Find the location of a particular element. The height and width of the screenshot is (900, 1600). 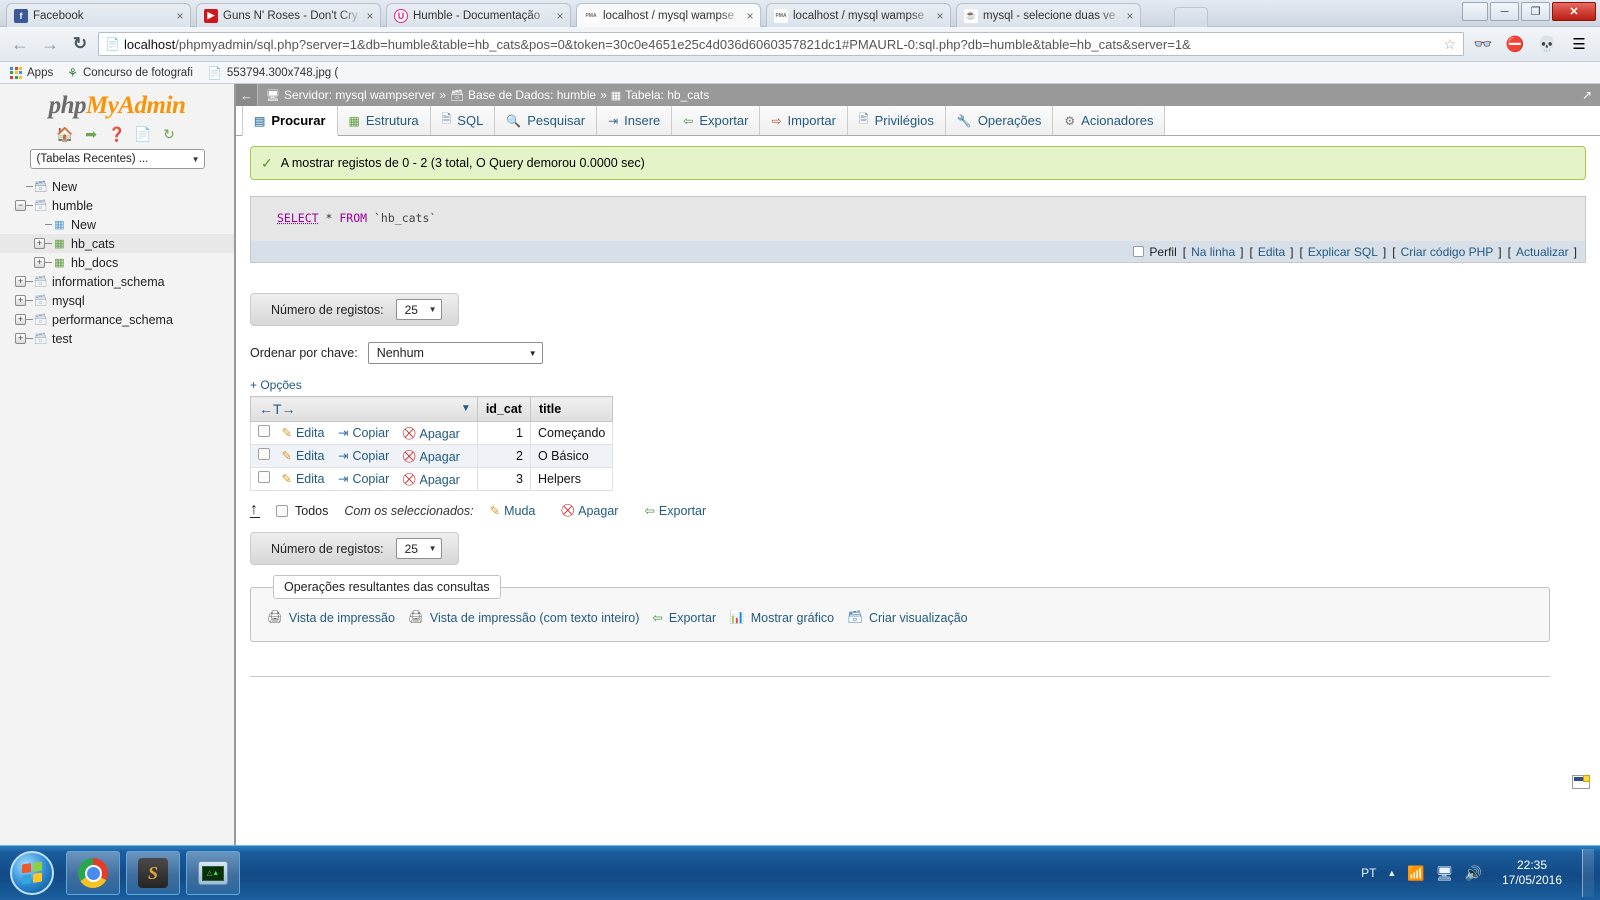

link-explicar-sql: Explicar SQL is located at coordinates (1343, 252).